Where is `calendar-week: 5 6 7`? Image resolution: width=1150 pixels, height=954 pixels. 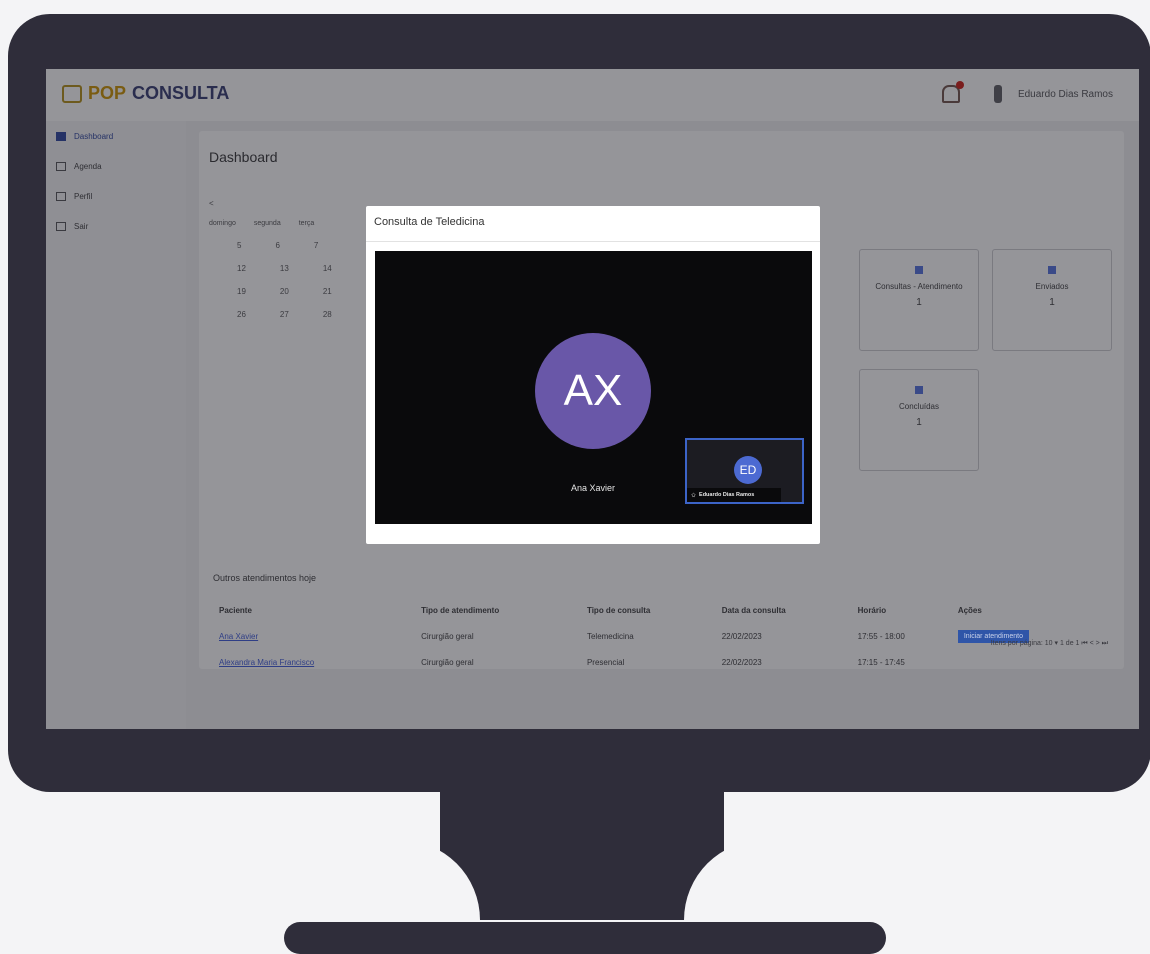 calendar-week: 5 6 7 is located at coordinates (303, 245).